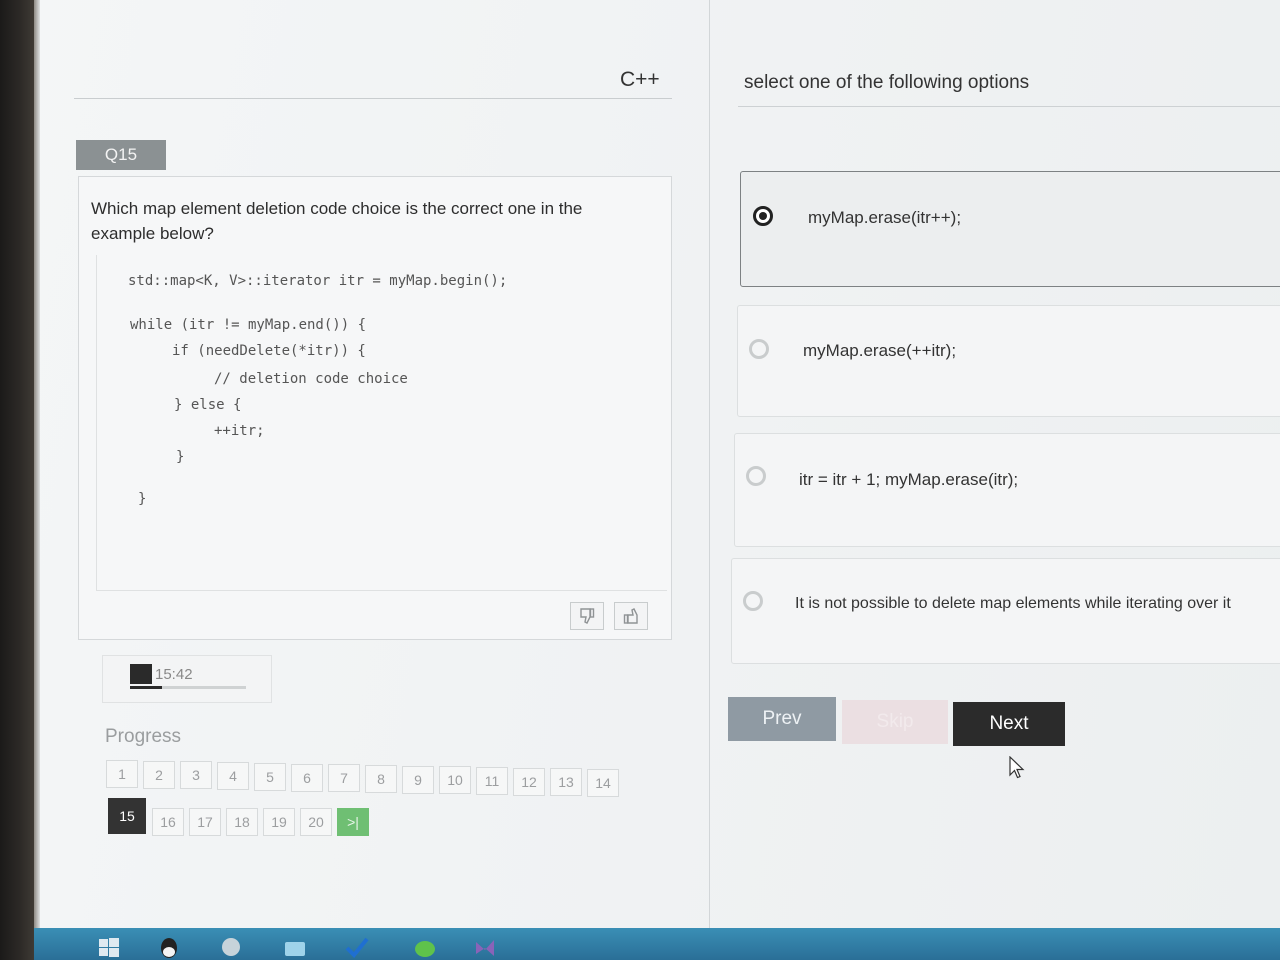 Image resolution: width=1280 pixels, height=960 pixels. I want to click on monitor-bezel, so click(17, 480).